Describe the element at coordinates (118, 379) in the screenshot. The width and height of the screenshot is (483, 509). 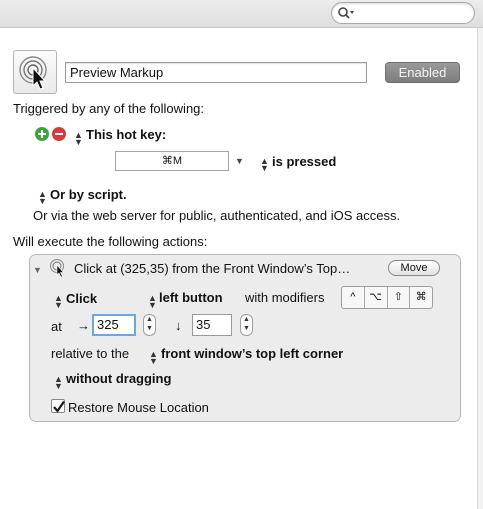
I see `drag-mode-popup: without dragging` at that location.